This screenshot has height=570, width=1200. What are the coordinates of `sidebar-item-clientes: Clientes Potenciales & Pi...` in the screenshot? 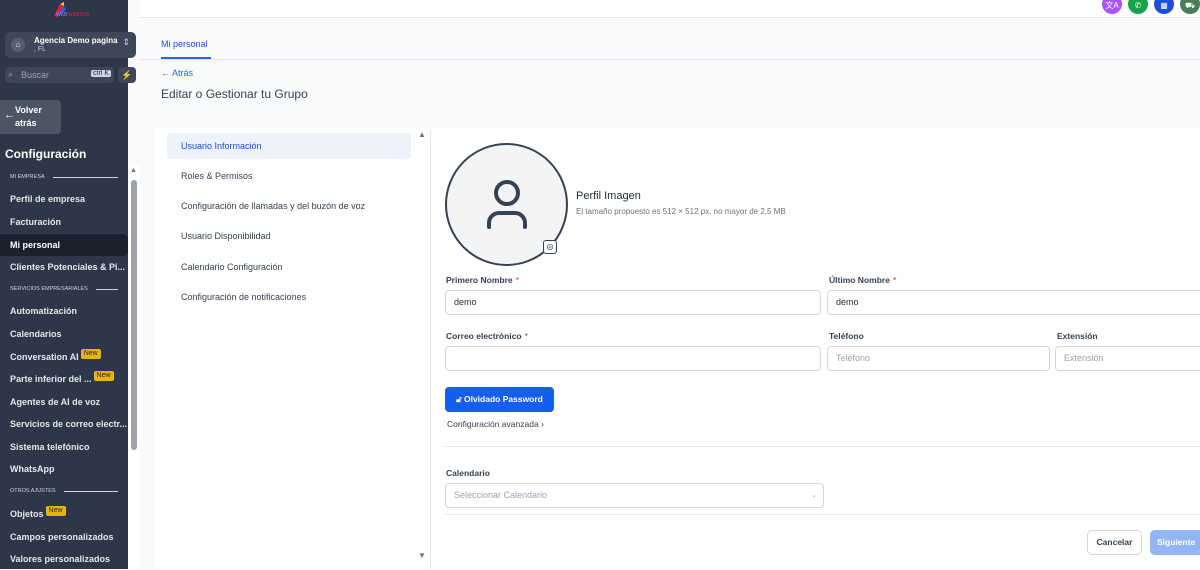 It's located at (64, 267).